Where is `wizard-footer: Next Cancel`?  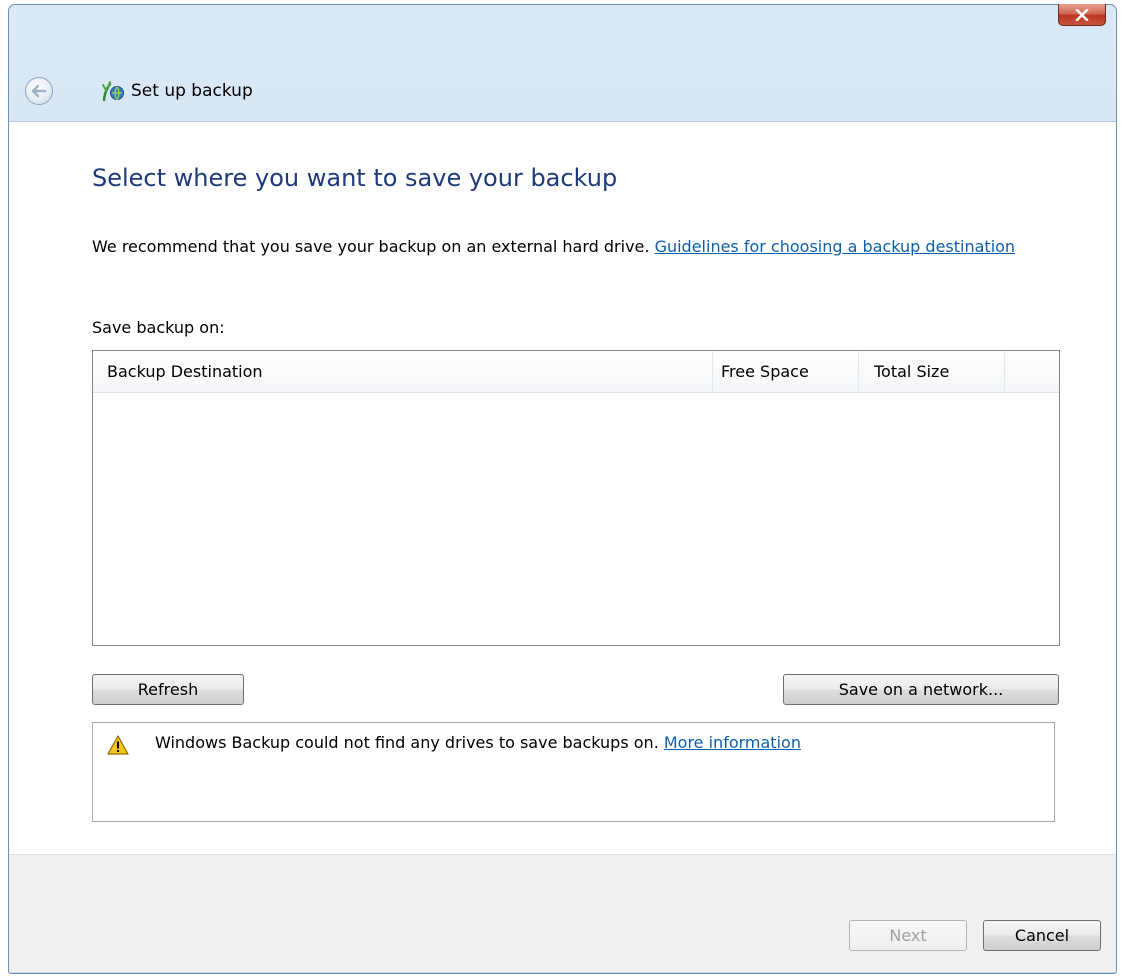
wizard-footer: Next Cancel is located at coordinates (562, 913).